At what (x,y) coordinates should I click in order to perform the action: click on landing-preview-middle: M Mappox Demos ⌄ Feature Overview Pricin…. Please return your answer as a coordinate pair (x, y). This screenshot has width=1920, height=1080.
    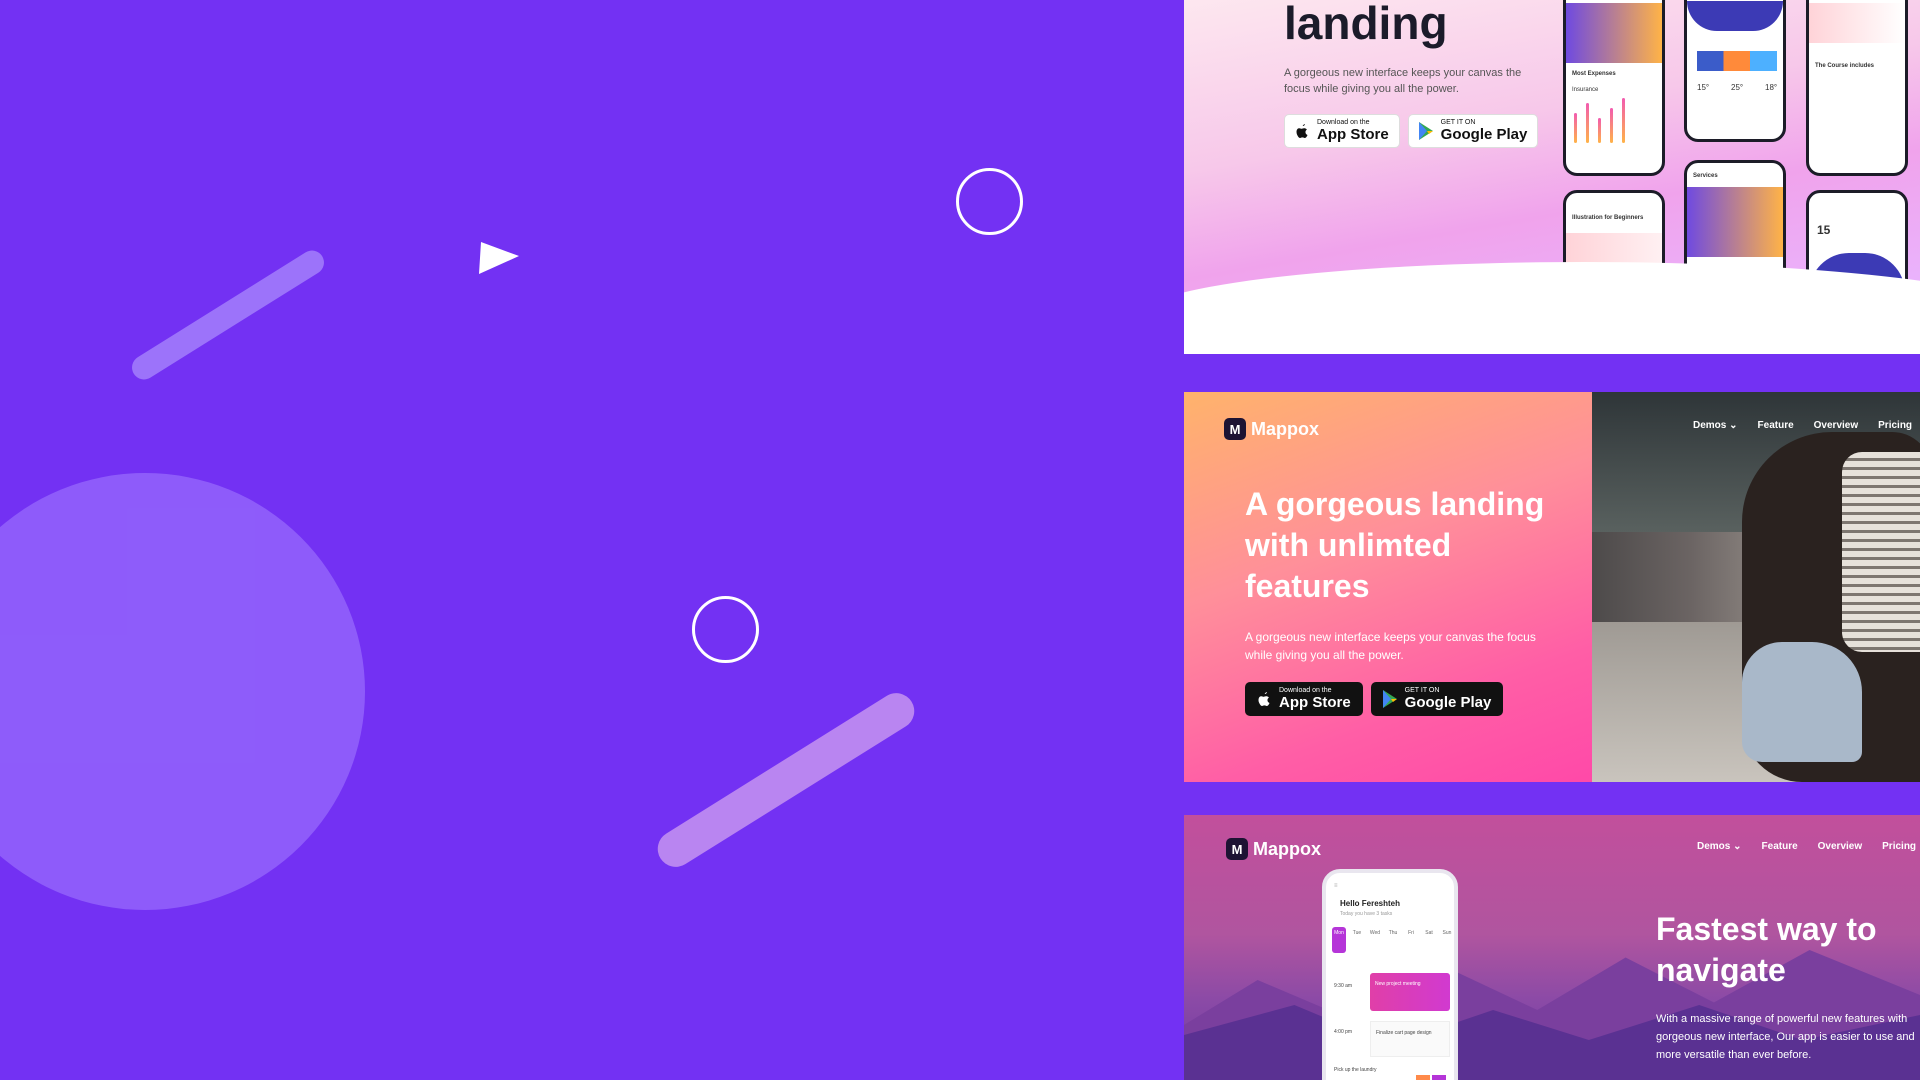
    Looking at the image, I should click on (1552, 587).